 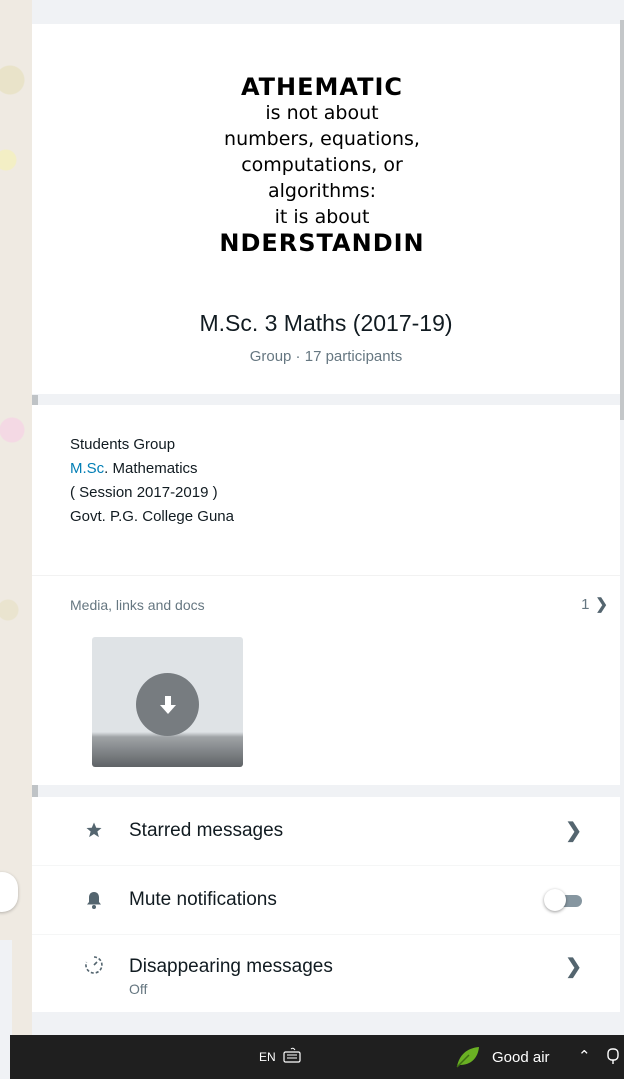 What do you see at coordinates (123, 444) in the screenshot?
I see `description-line: Students Group` at bounding box center [123, 444].